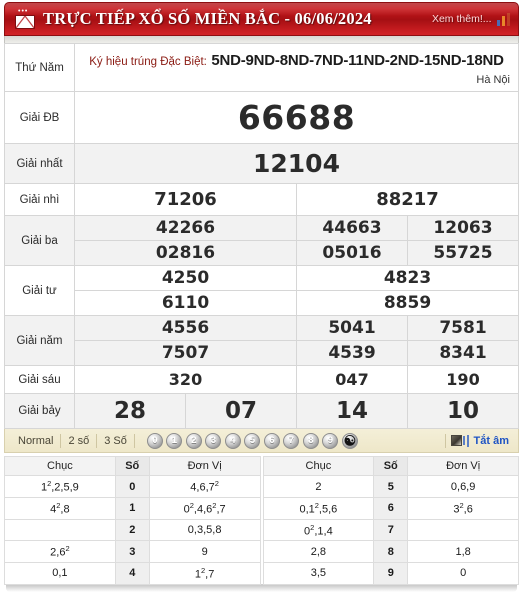 The width and height of the screenshot is (523, 600). Describe the element at coordinates (463, 380) in the screenshot. I see `prize-value-sau-3: 190` at that location.